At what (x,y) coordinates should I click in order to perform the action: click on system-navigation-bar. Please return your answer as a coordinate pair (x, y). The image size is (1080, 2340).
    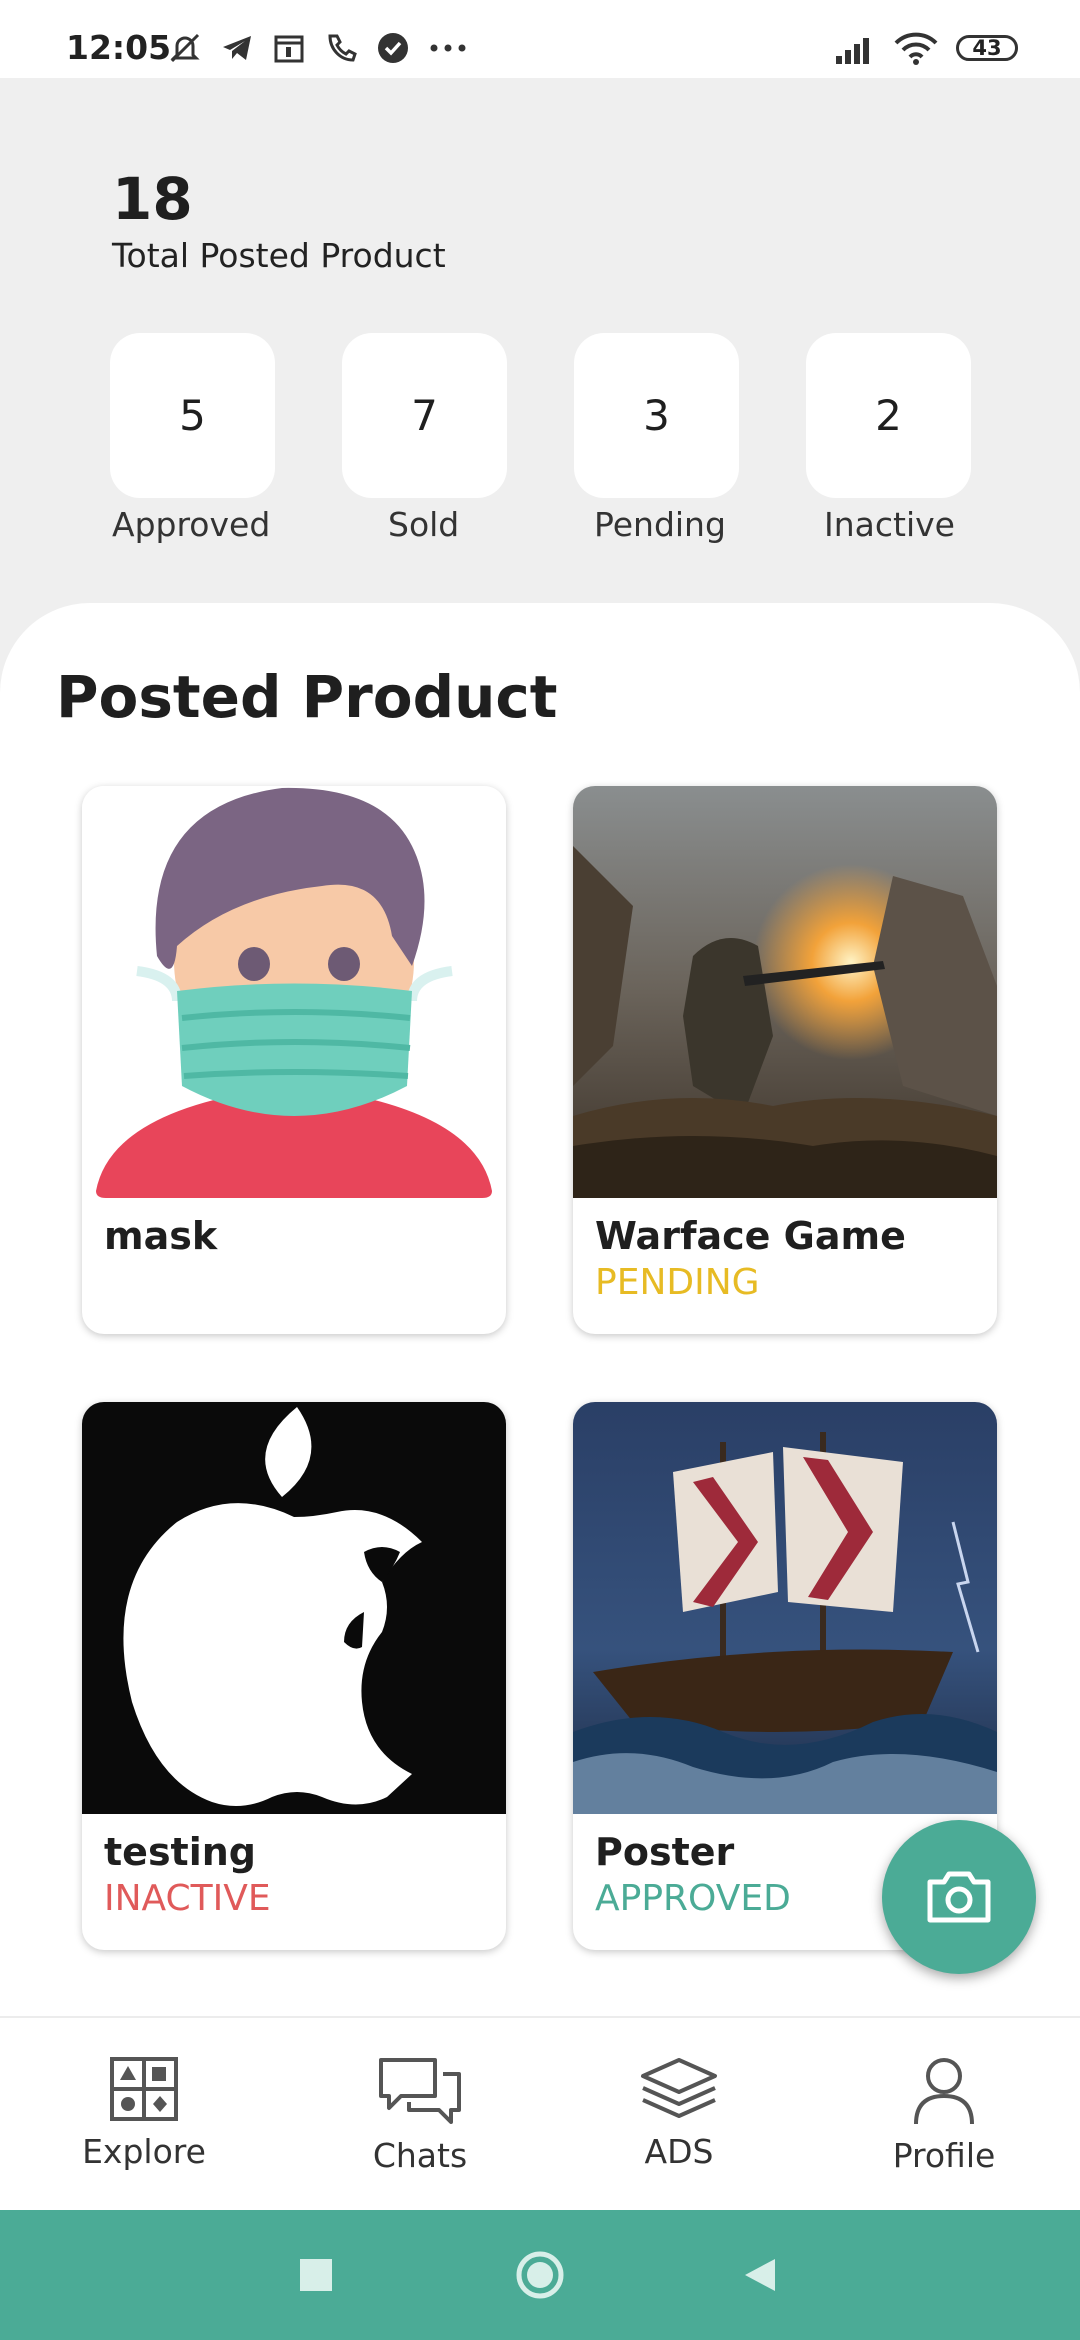
    Looking at the image, I should click on (540, 2275).